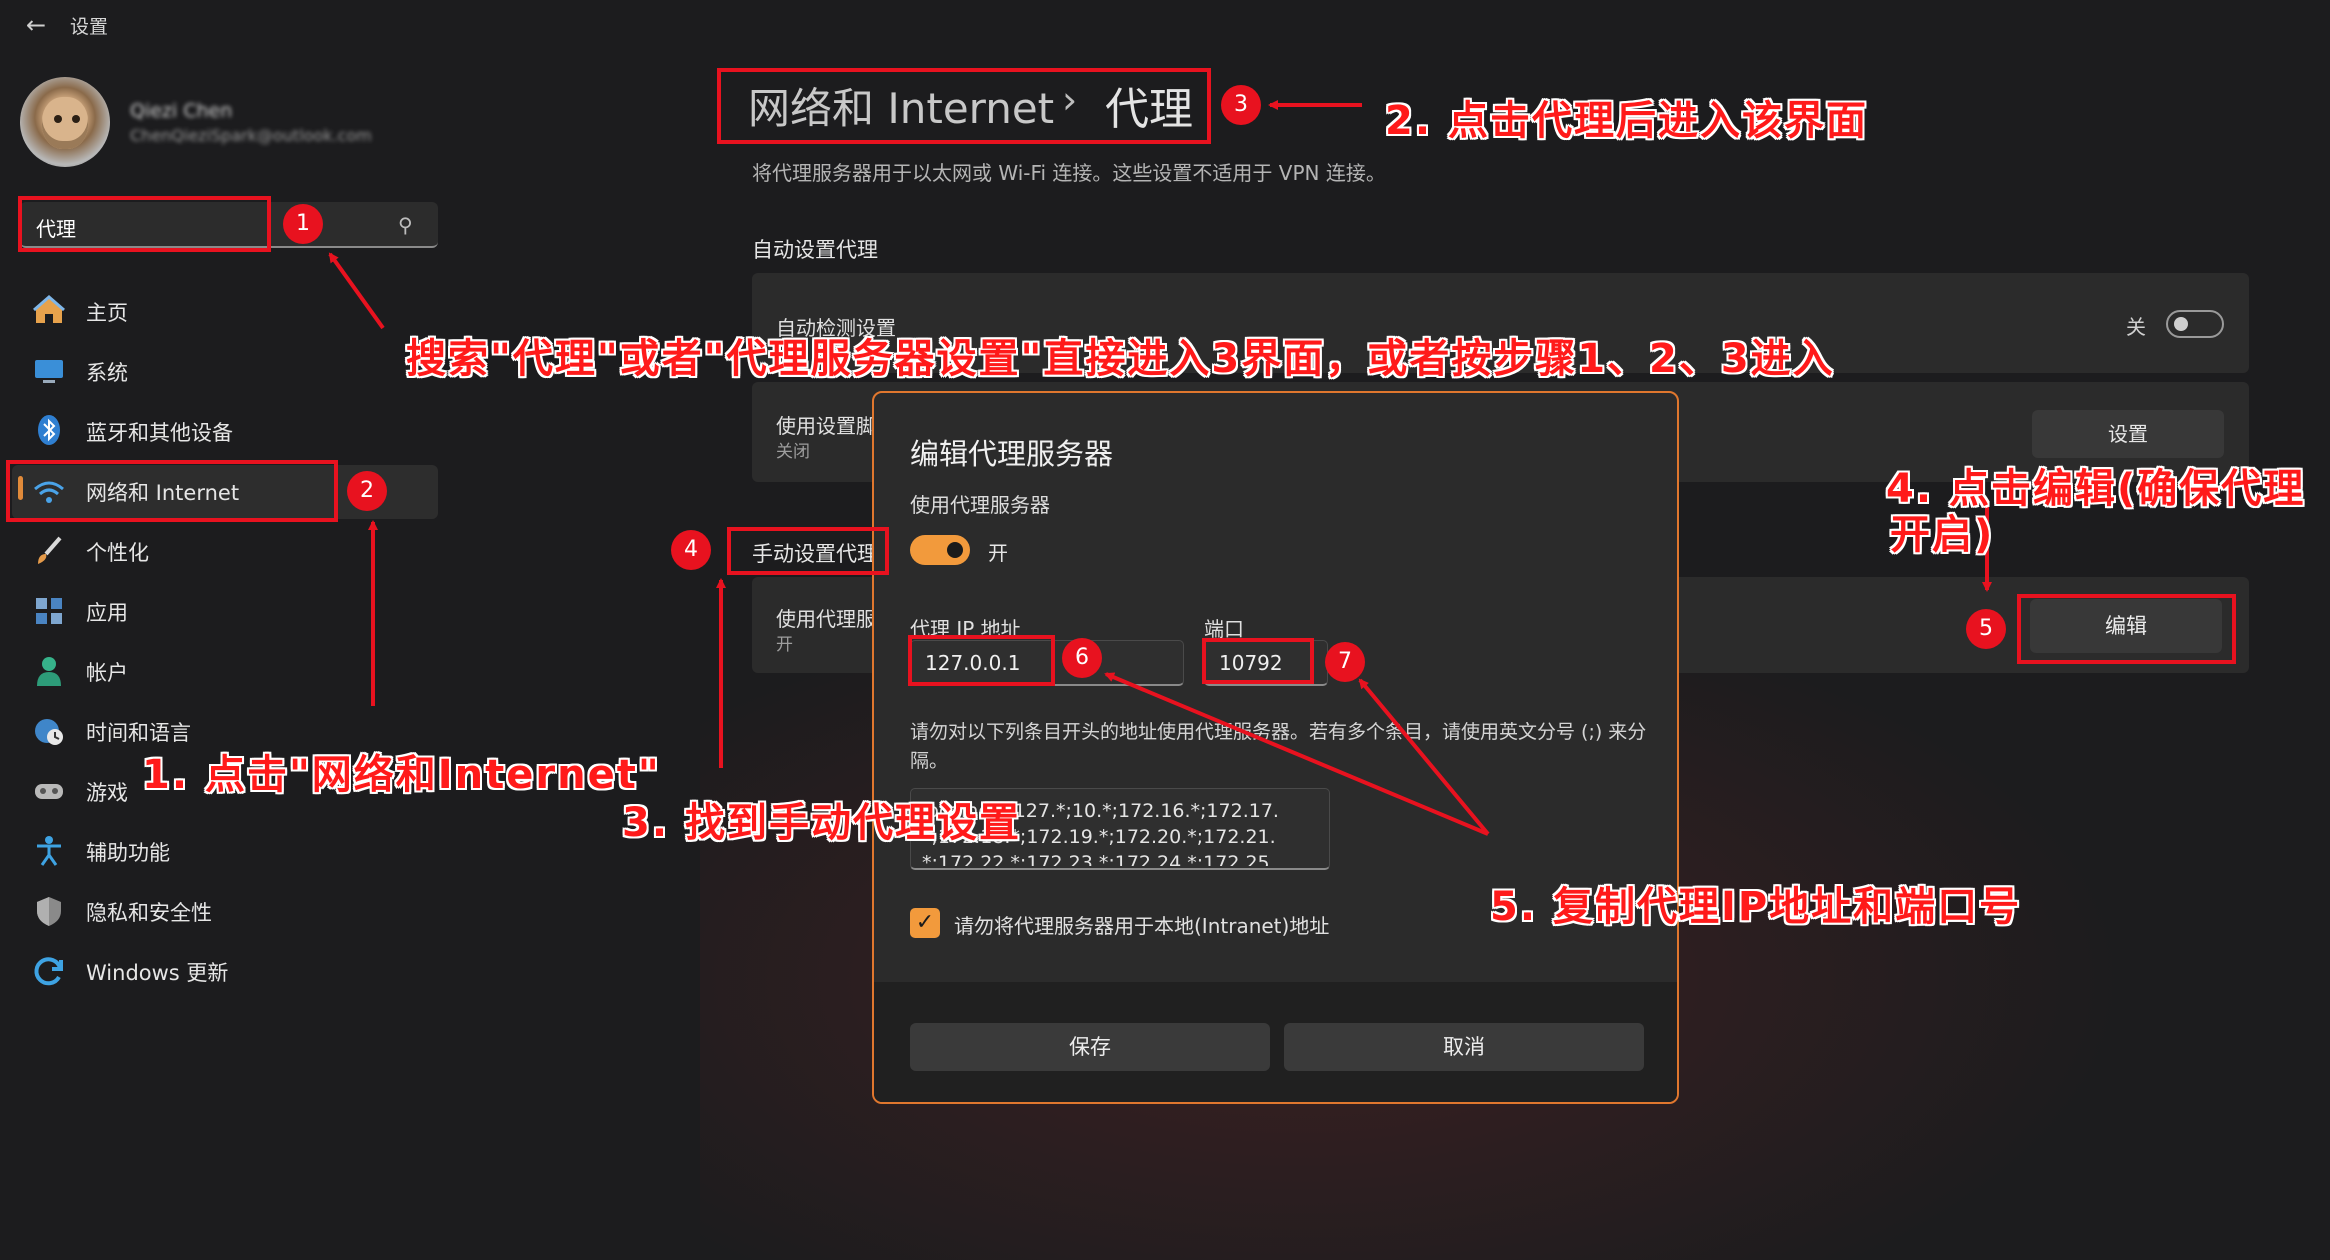  What do you see at coordinates (401, 775) in the screenshot?
I see `note-step-1: 1. 点击"网络和Internet"` at bounding box center [401, 775].